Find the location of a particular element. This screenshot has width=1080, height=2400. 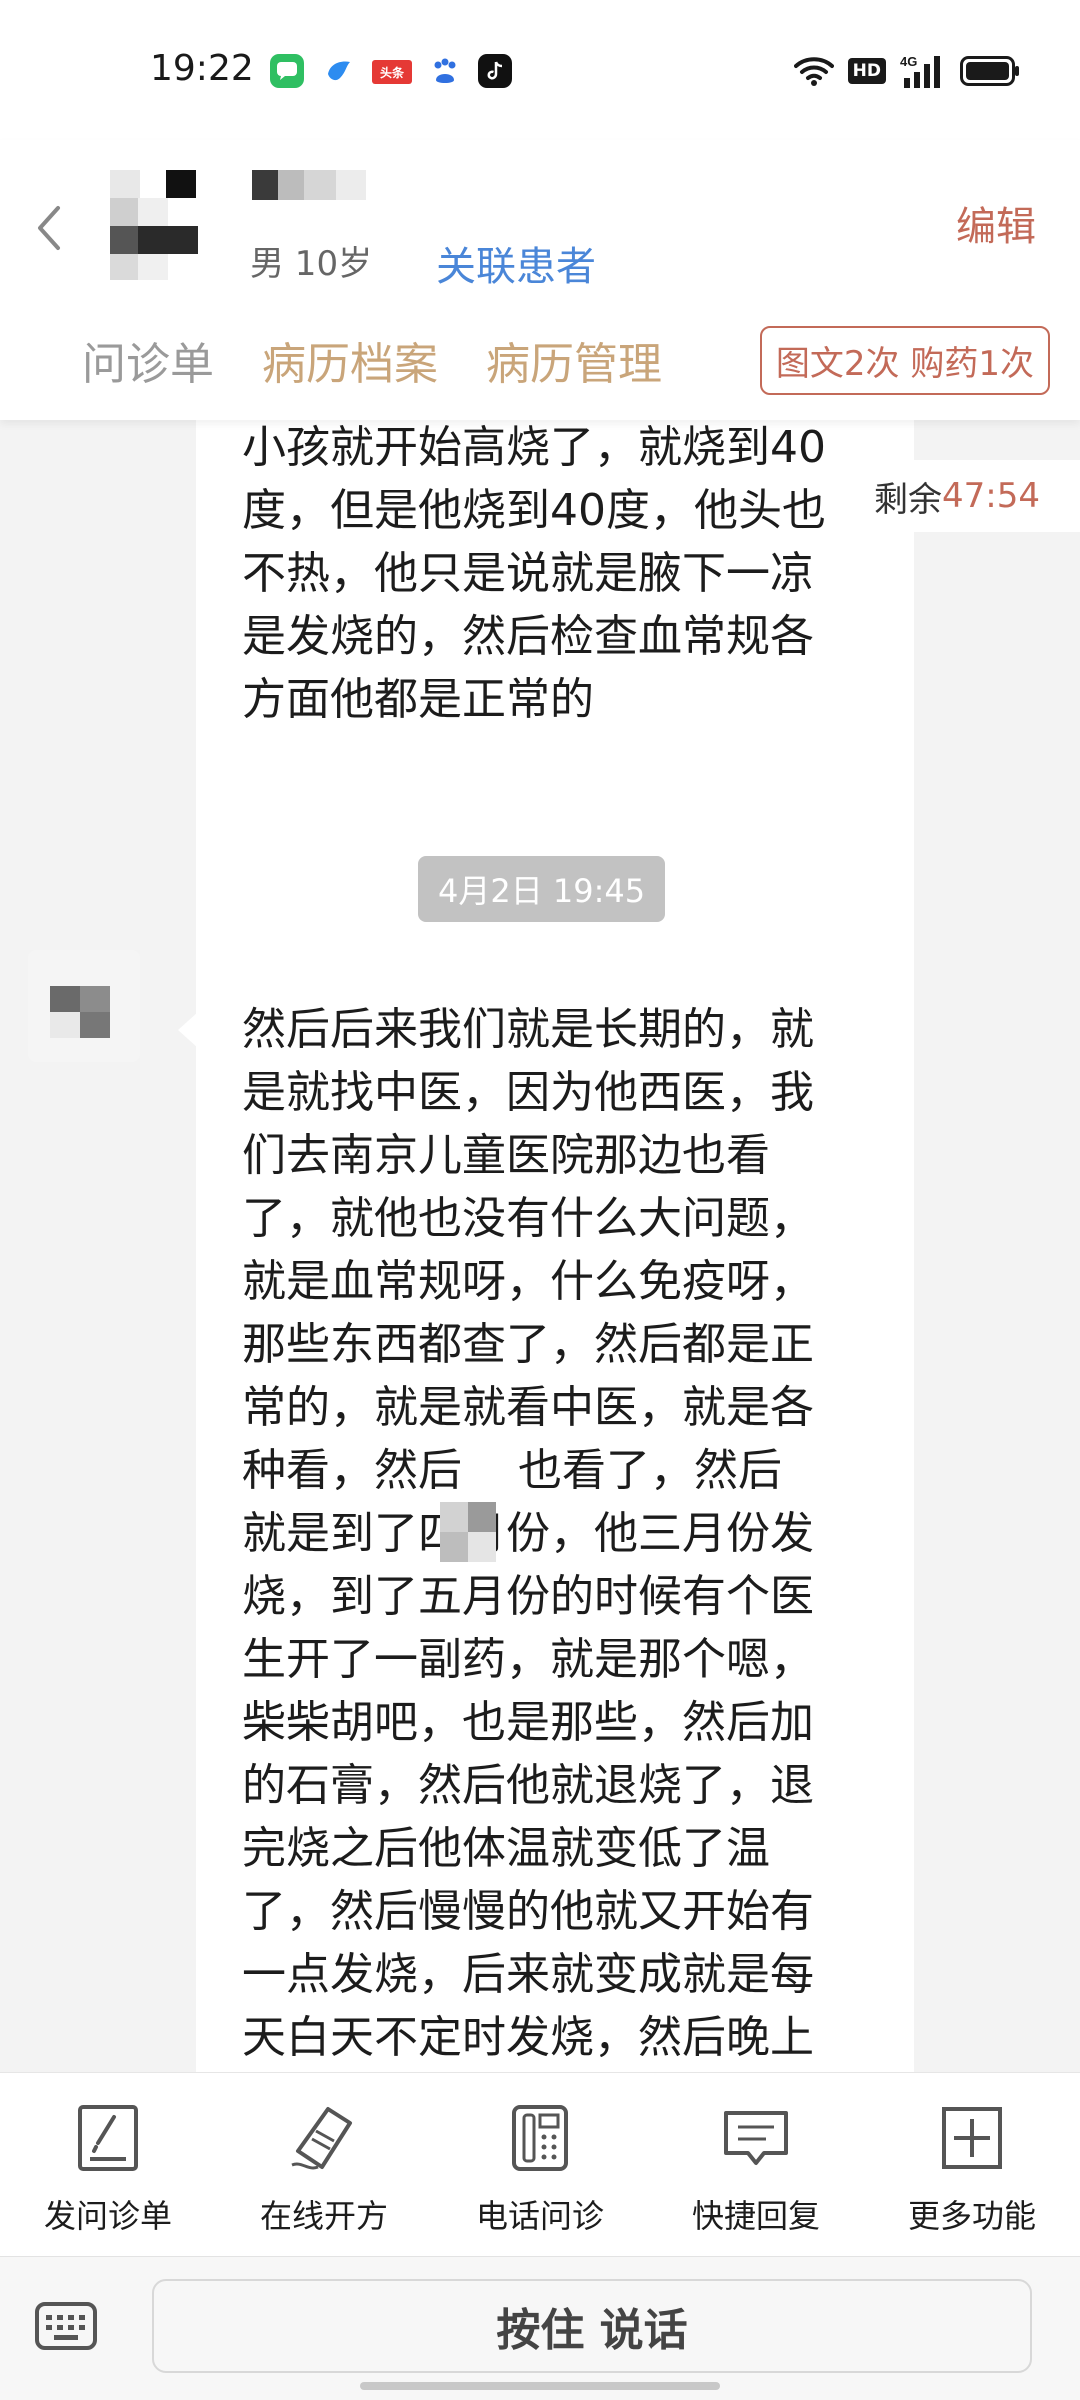

keyboard-icon is located at coordinates (66, 2326).